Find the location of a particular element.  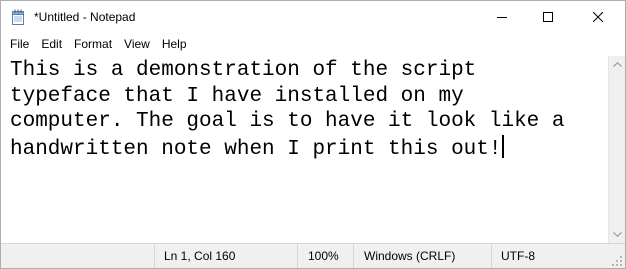

menu-file: File is located at coordinates (18, 44).